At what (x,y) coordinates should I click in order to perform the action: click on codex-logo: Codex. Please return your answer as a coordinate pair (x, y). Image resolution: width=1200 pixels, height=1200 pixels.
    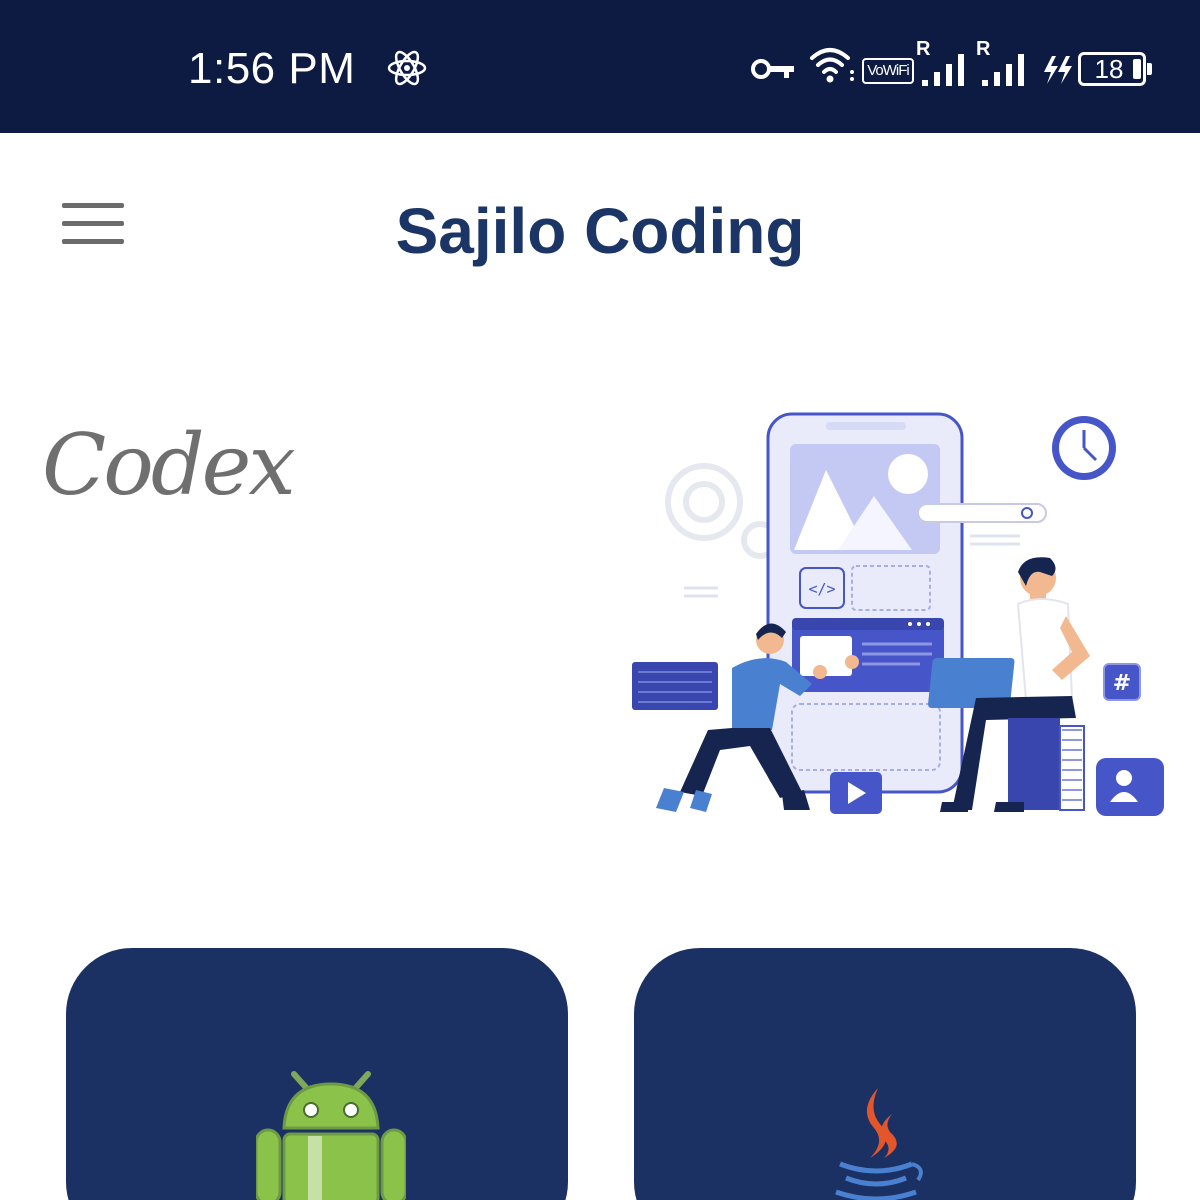
    Looking at the image, I should click on (169, 465).